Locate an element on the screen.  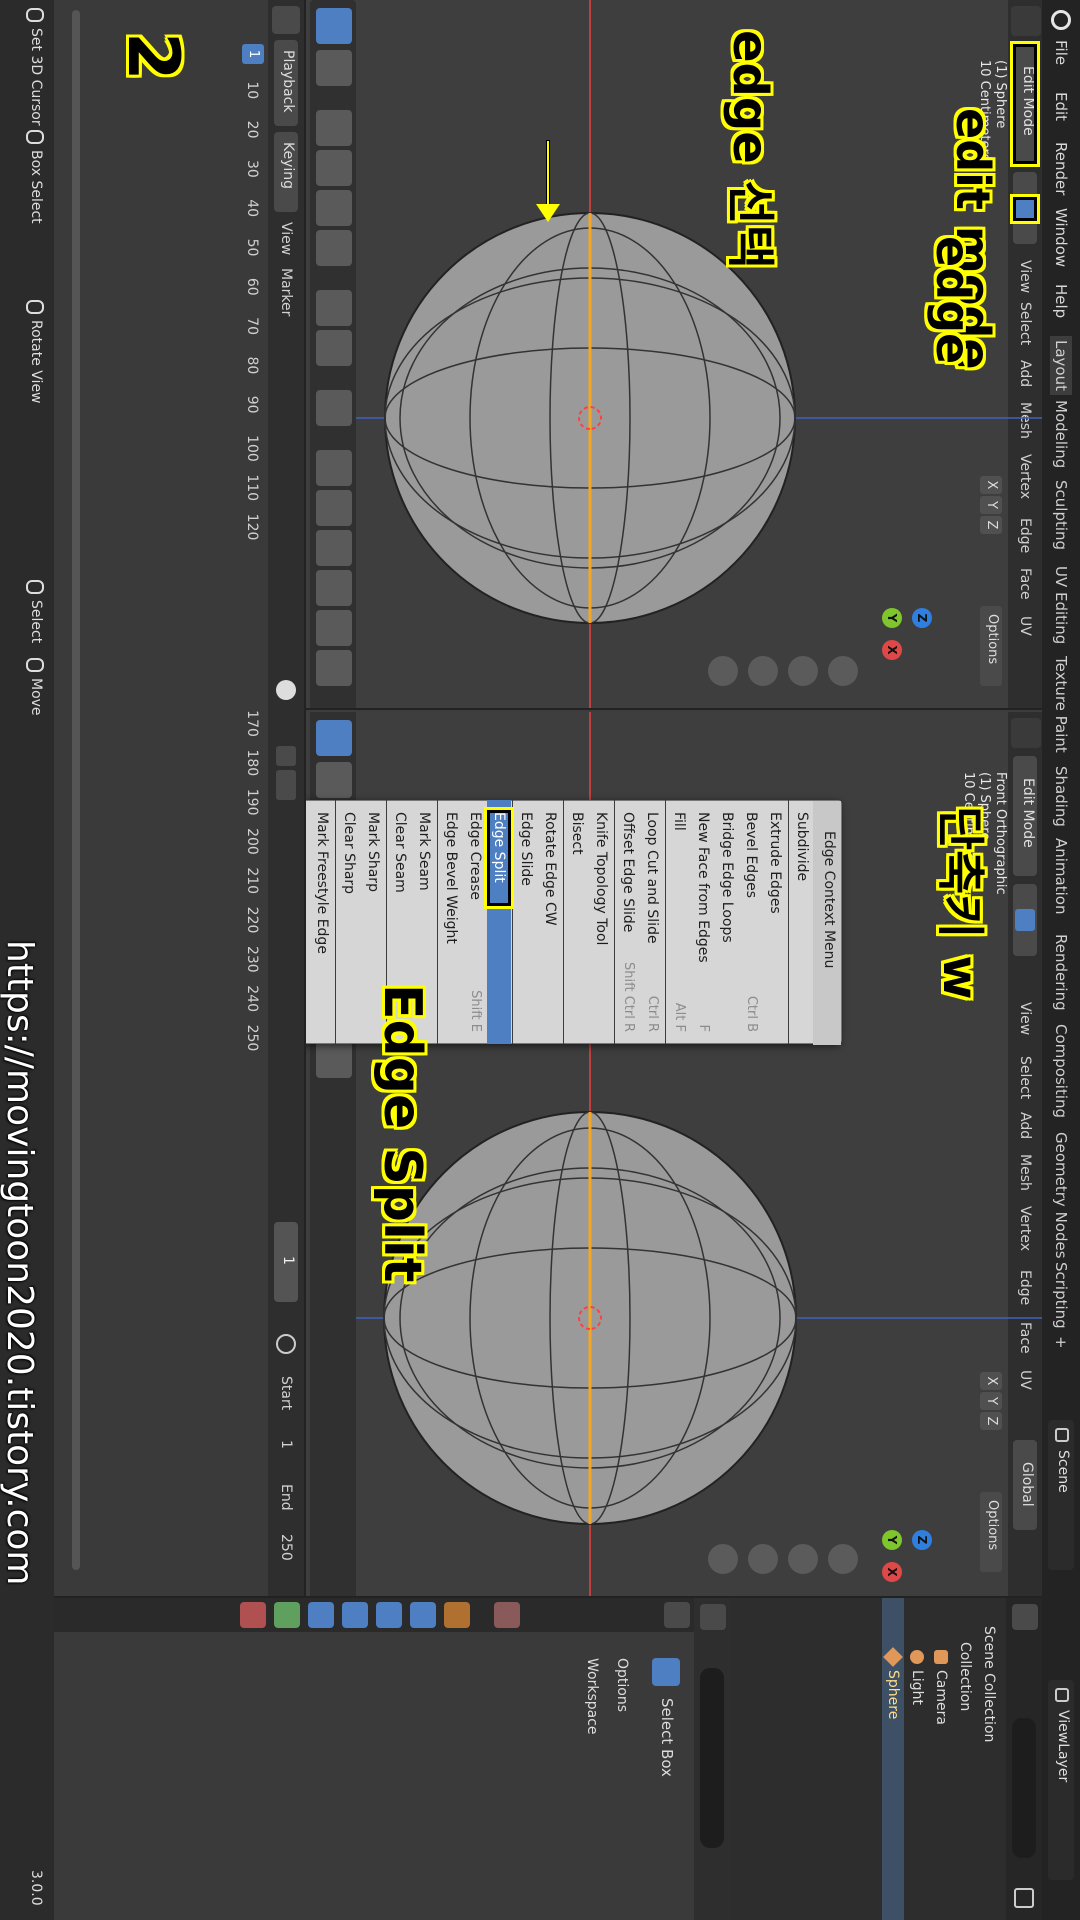
menu-edit: Edit is located at coordinates (1061, 106).